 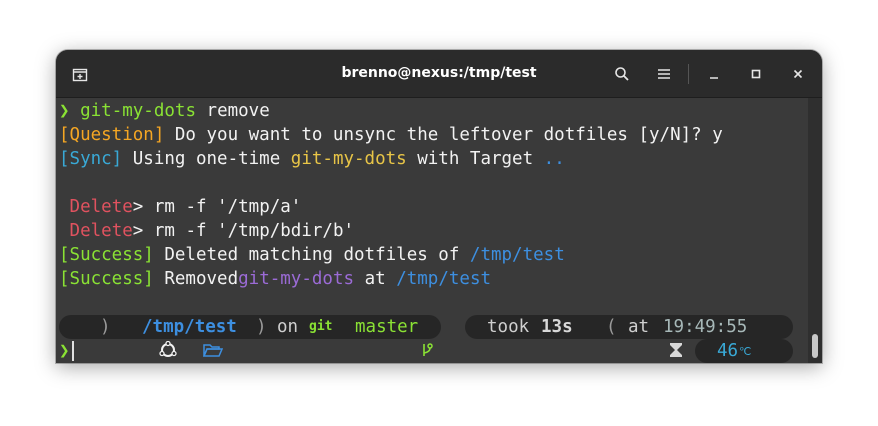 What do you see at coordinates (557, 327) in the screenshot?
I see `command-duration: 13s` at bounding box center [557, 327].